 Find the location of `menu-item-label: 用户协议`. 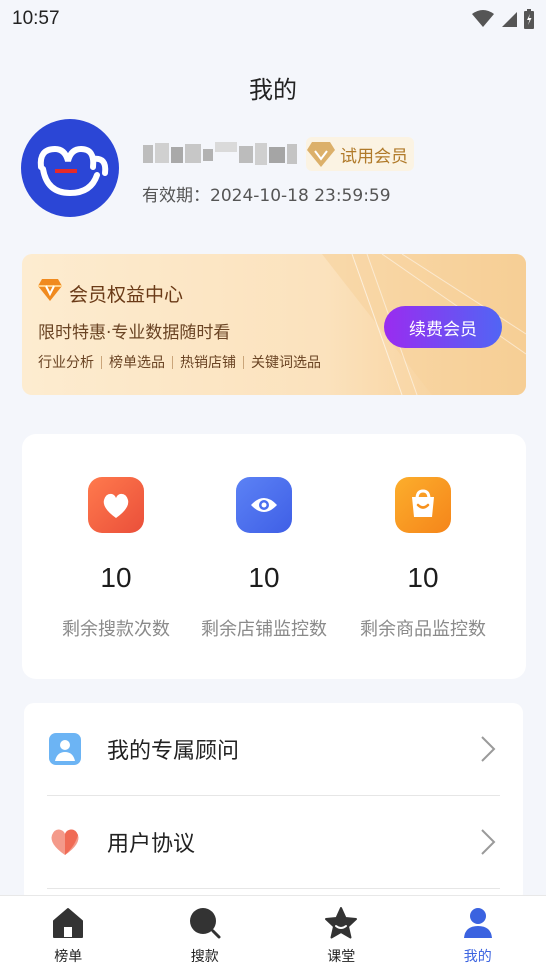

menu-item-label: 用户协议 is located at coordinates (151, 844).